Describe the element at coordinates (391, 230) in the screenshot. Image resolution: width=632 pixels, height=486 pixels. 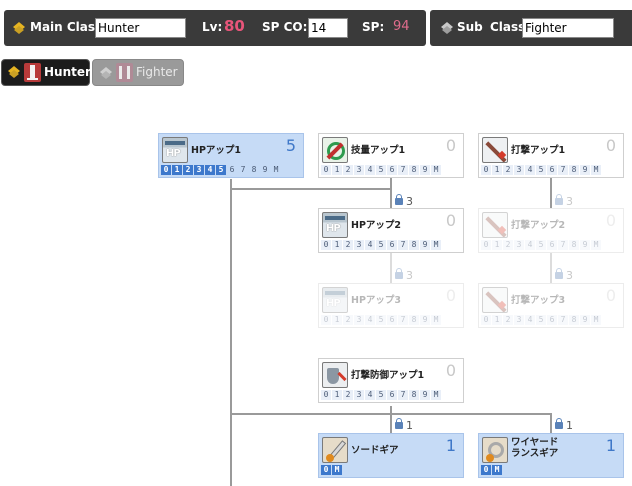
I see `skill-card-hp-up-2: HP HPアップ2 0 0123456789M` at that location.